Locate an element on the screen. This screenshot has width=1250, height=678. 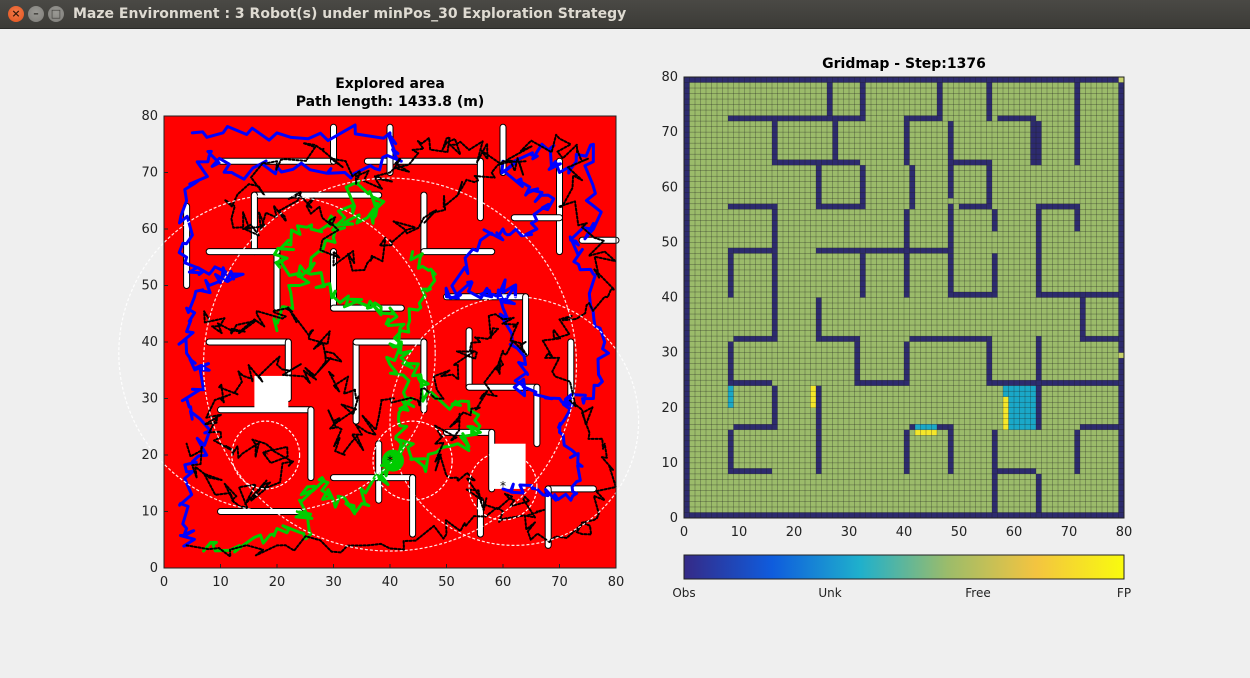
colorbar-label: Free is located at coordinates (977, 593).